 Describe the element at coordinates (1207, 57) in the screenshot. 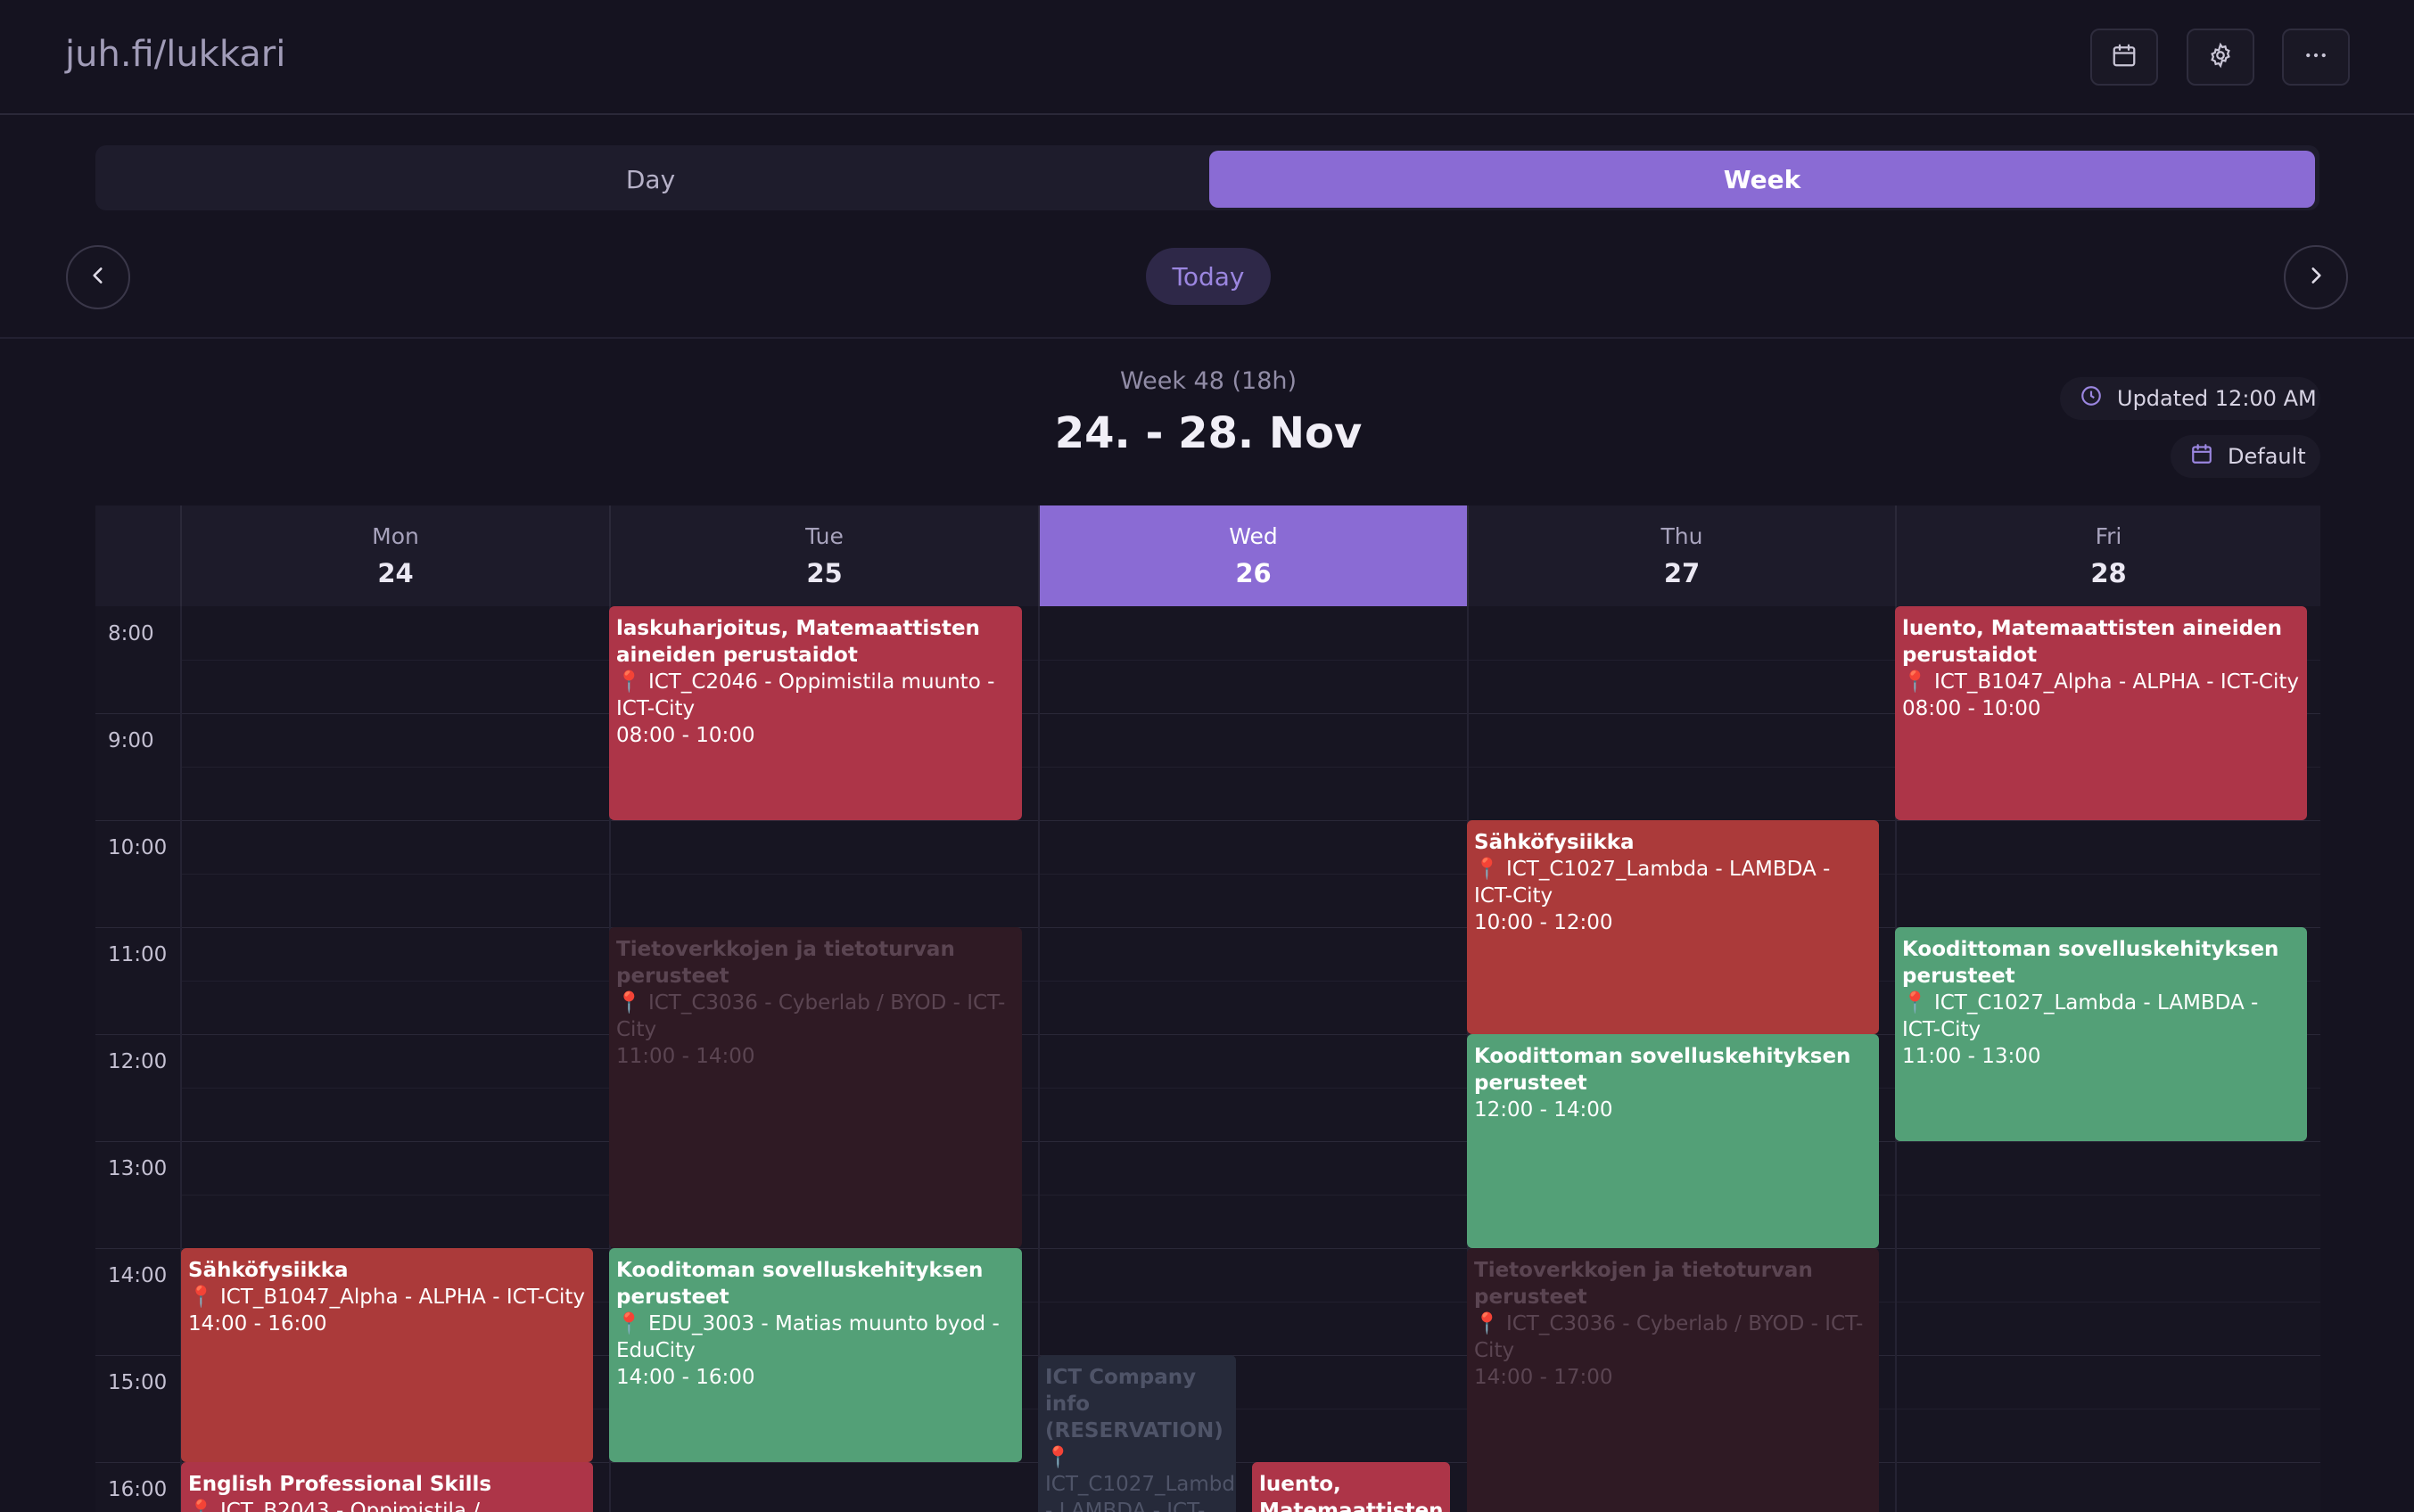

I see `app-header: juh.fi/lukkari` at that location.